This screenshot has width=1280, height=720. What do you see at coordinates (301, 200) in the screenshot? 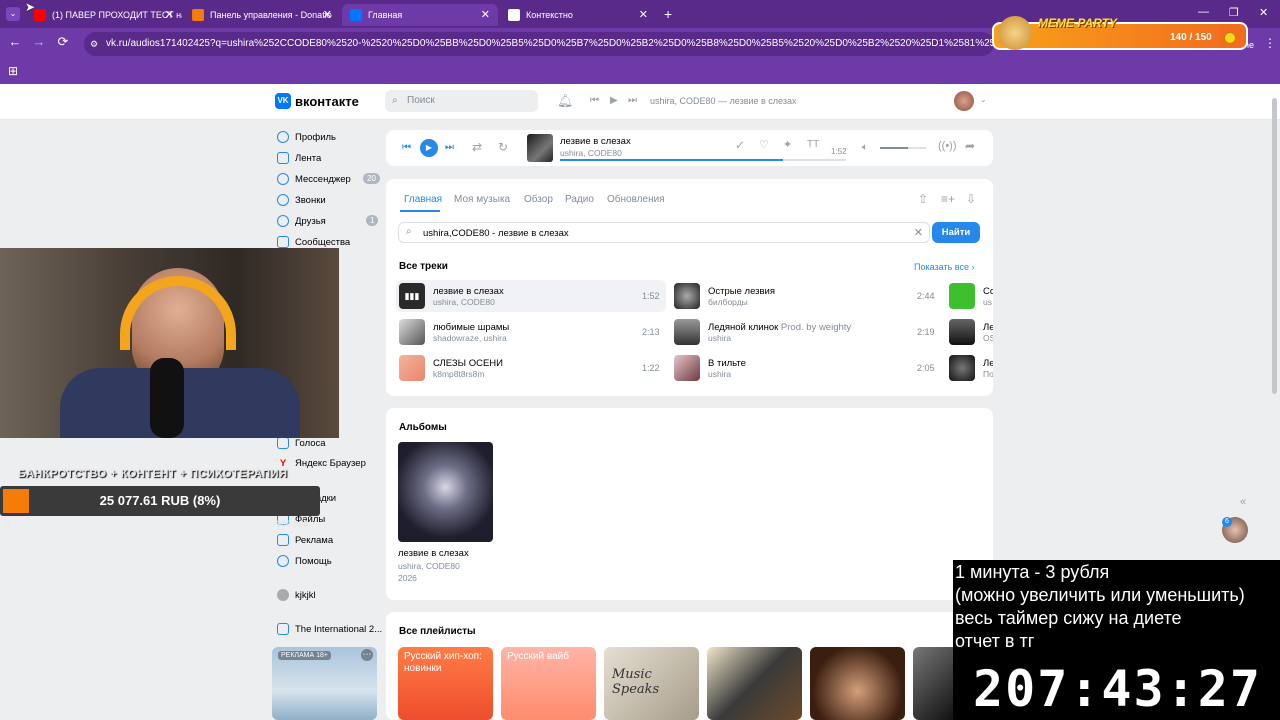
I see `sidebar-item-calls: Звонки` at bounding box center [301, 200].